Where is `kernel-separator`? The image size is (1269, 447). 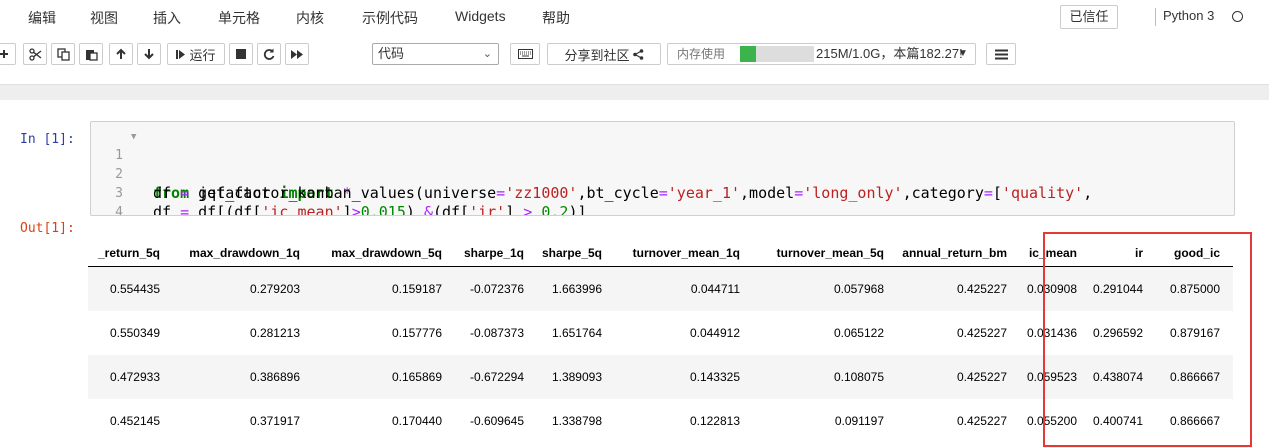
kernel-separator is located at coordinates (1155, 17).